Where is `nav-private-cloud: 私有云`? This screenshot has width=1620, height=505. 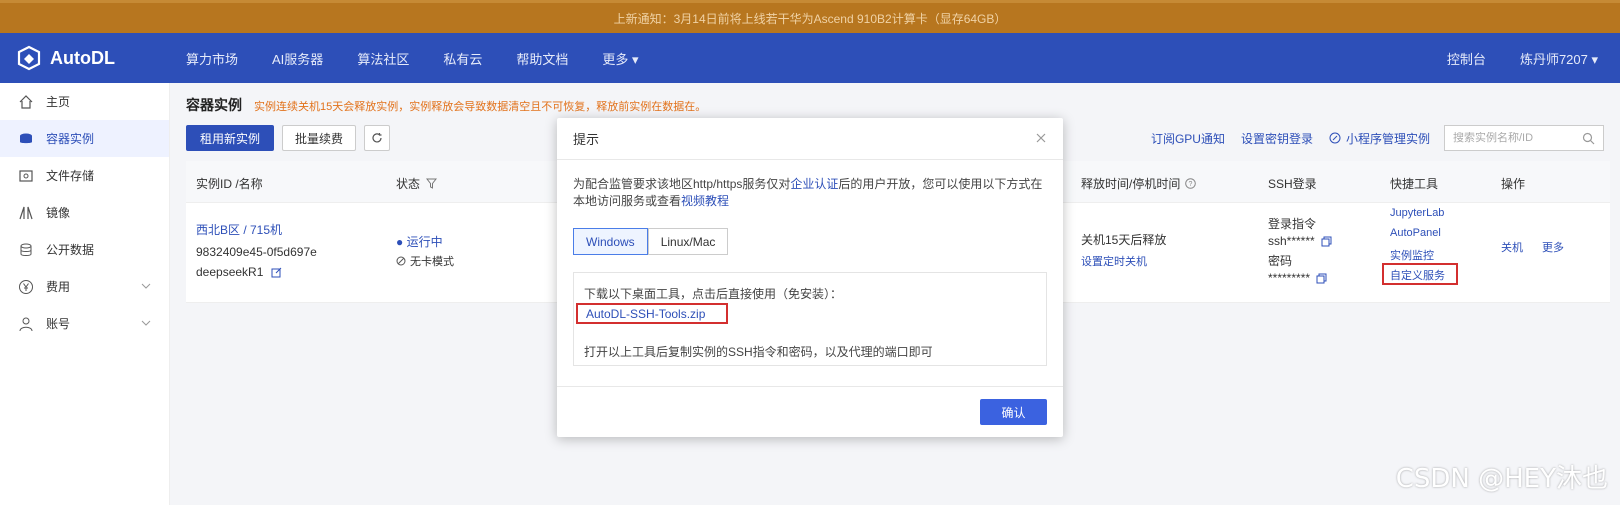
nav-private-cloud: 私有云 is located at coordinates (462, 58).